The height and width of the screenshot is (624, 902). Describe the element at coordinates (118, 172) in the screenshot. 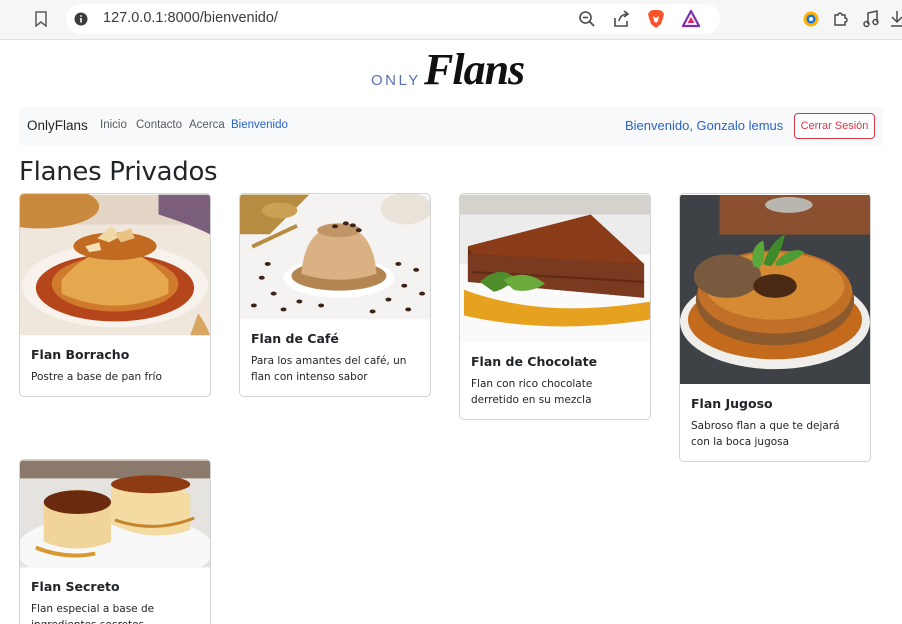

I see `page-title: Flanes Privados` at that location.